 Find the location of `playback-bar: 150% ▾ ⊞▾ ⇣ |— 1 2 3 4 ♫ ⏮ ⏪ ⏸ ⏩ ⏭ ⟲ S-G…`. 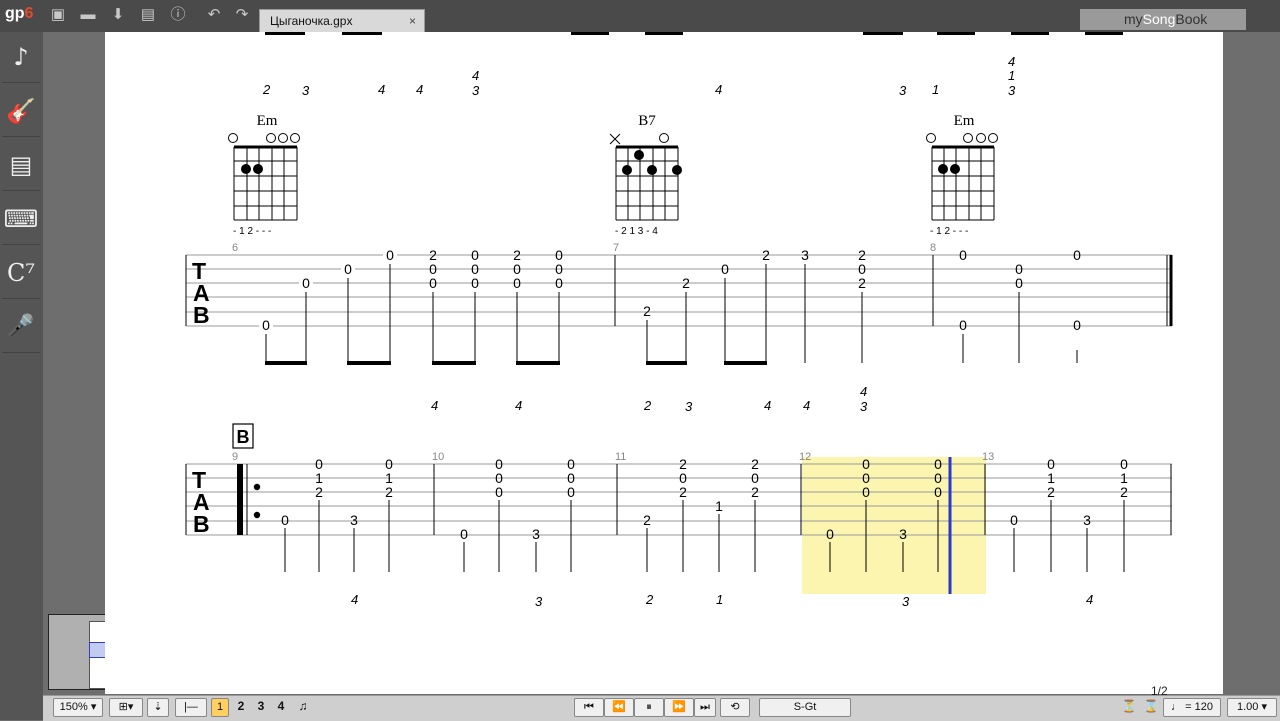

playback-bar: 150% ▾ ⊞▾ ⇣ |— 1 2 3 4 ♫ ⏮ ⏪ ⏸ ⏩ ⏭ ⟲ S-G… is located at coordinates (661, 702).